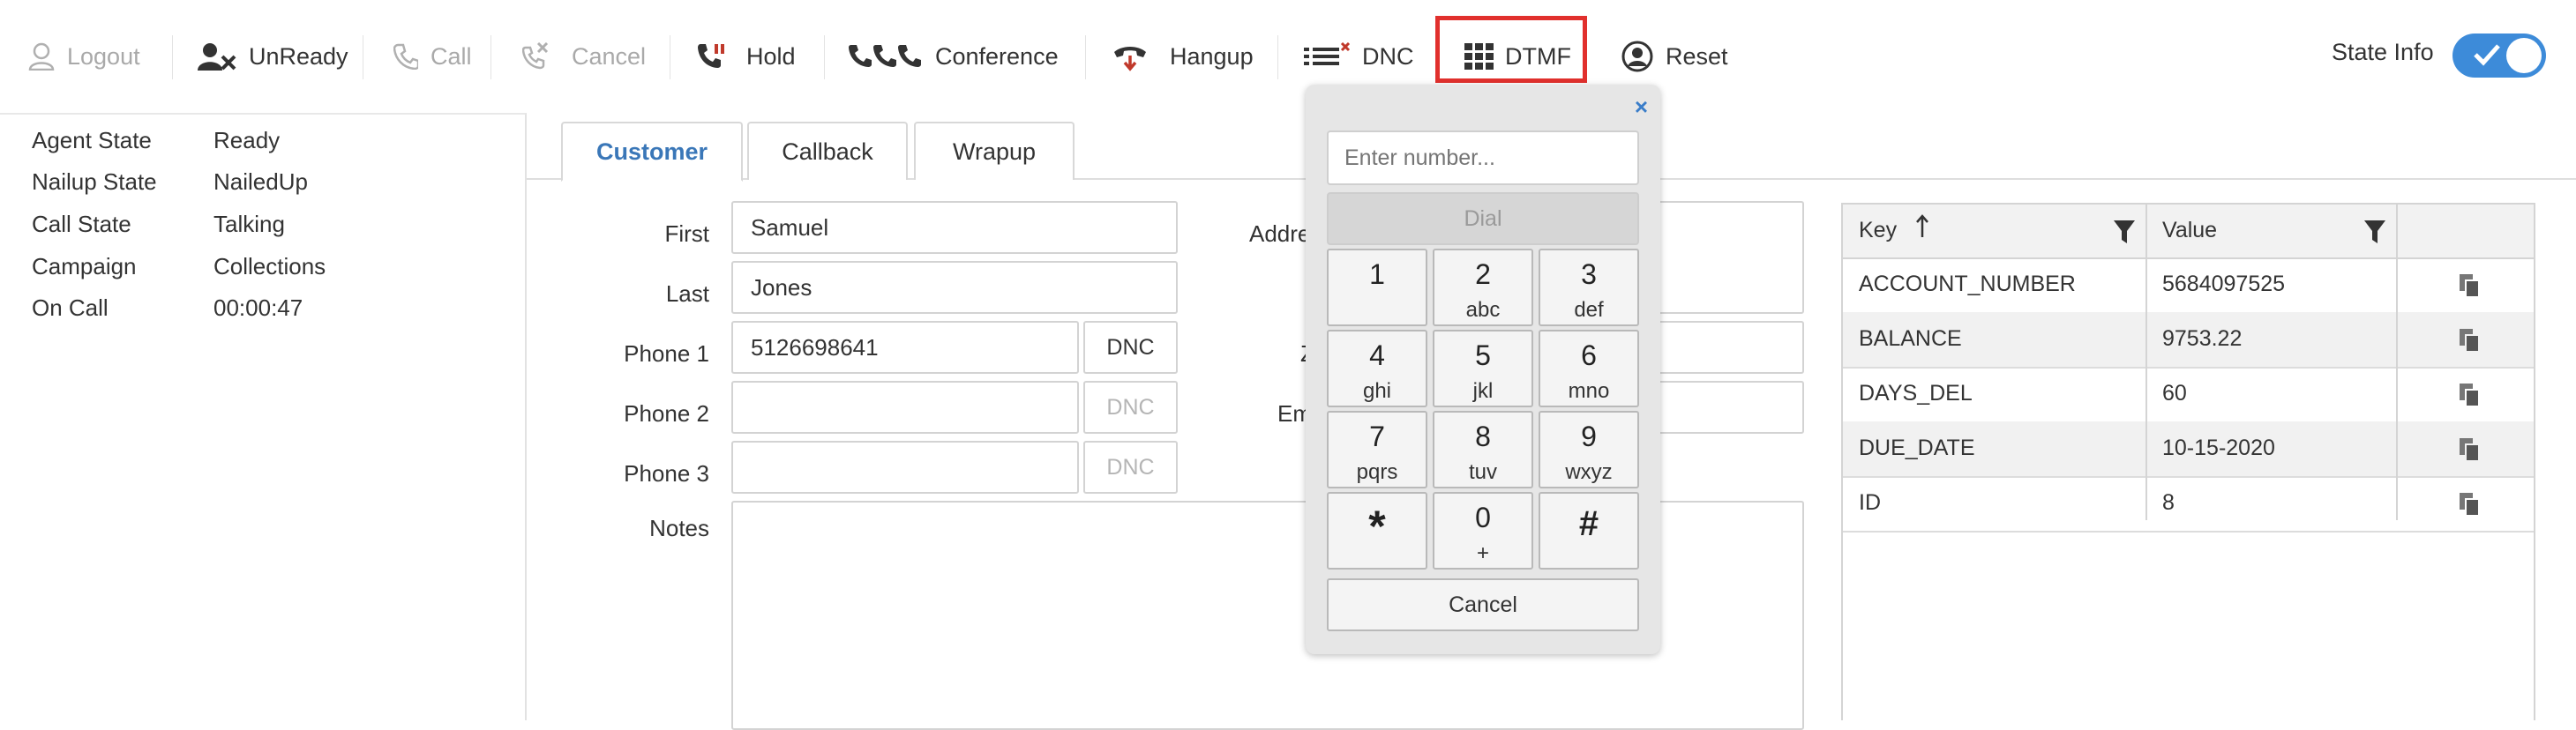  What do you see at coordinates (1589, 274) in the screenshot?
I see `key-digit: 3` at bounding box center [1589, 274].